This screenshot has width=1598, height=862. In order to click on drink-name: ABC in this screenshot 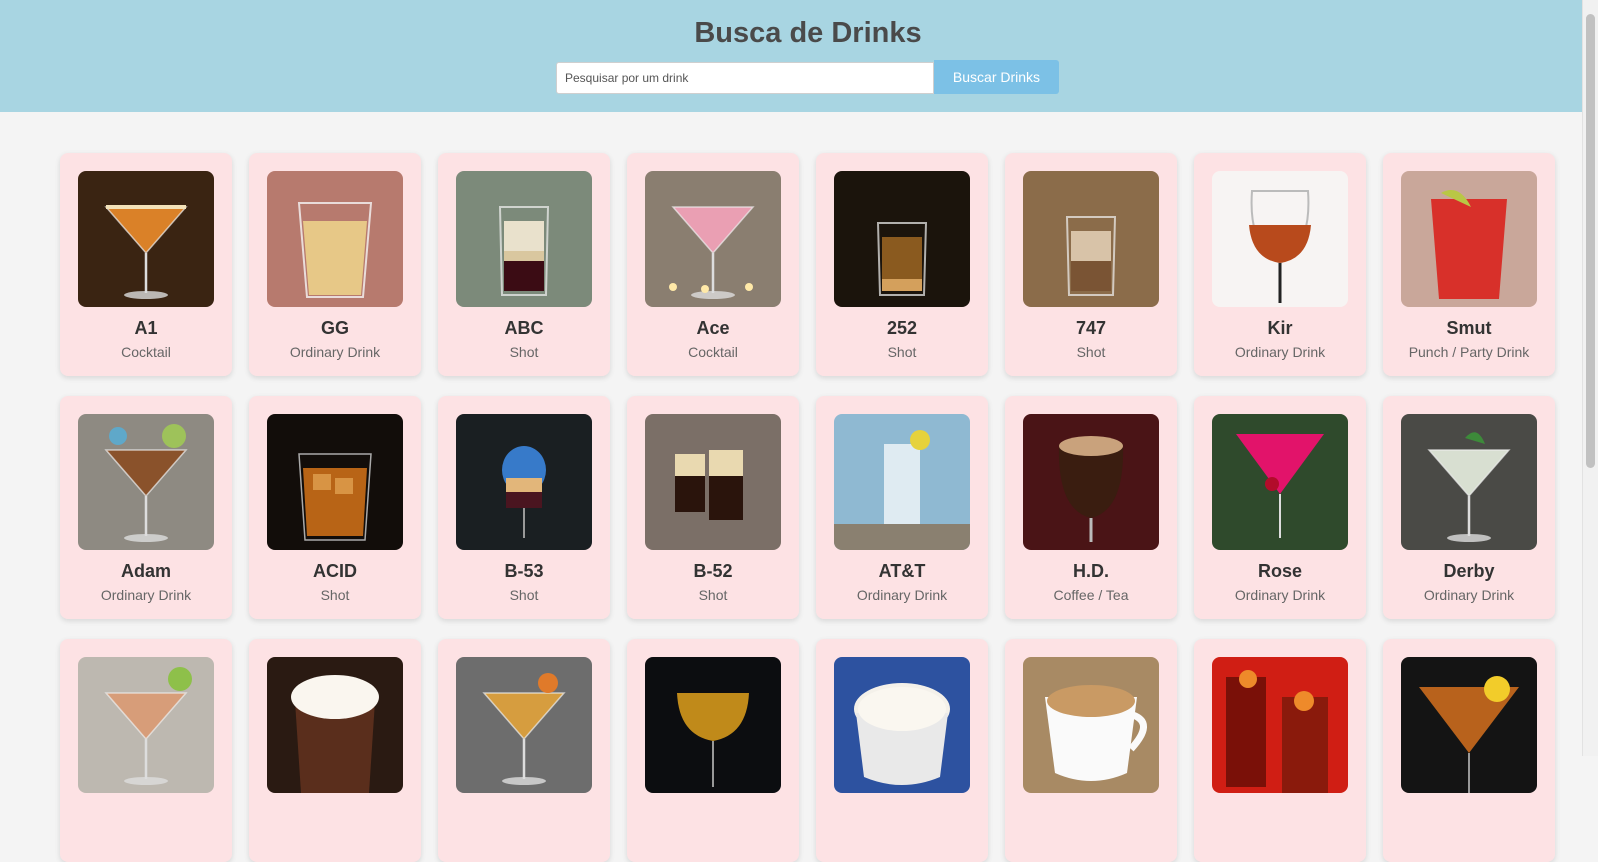, I will do `click(524, 328)`.